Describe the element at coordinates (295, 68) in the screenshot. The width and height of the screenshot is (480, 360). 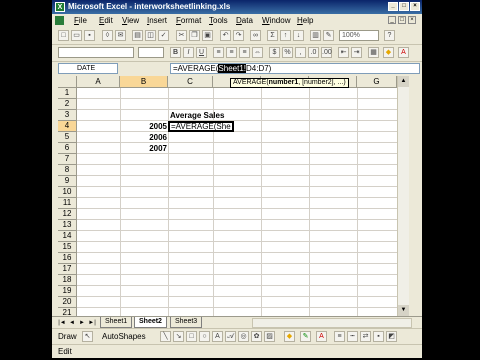
I see `formula-input: =AVERAGE(Sheet1!D4:D7)` at that location.